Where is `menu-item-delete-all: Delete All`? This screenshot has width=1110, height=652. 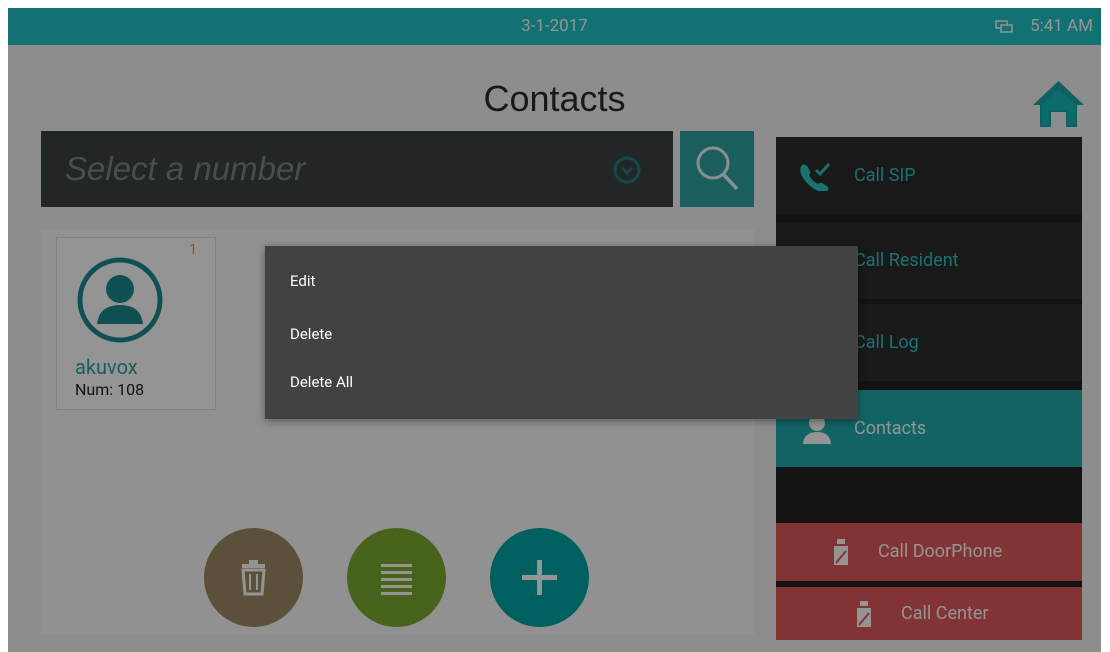
menu-item-delete-all: Delete All is located at coordinates (321, 382).